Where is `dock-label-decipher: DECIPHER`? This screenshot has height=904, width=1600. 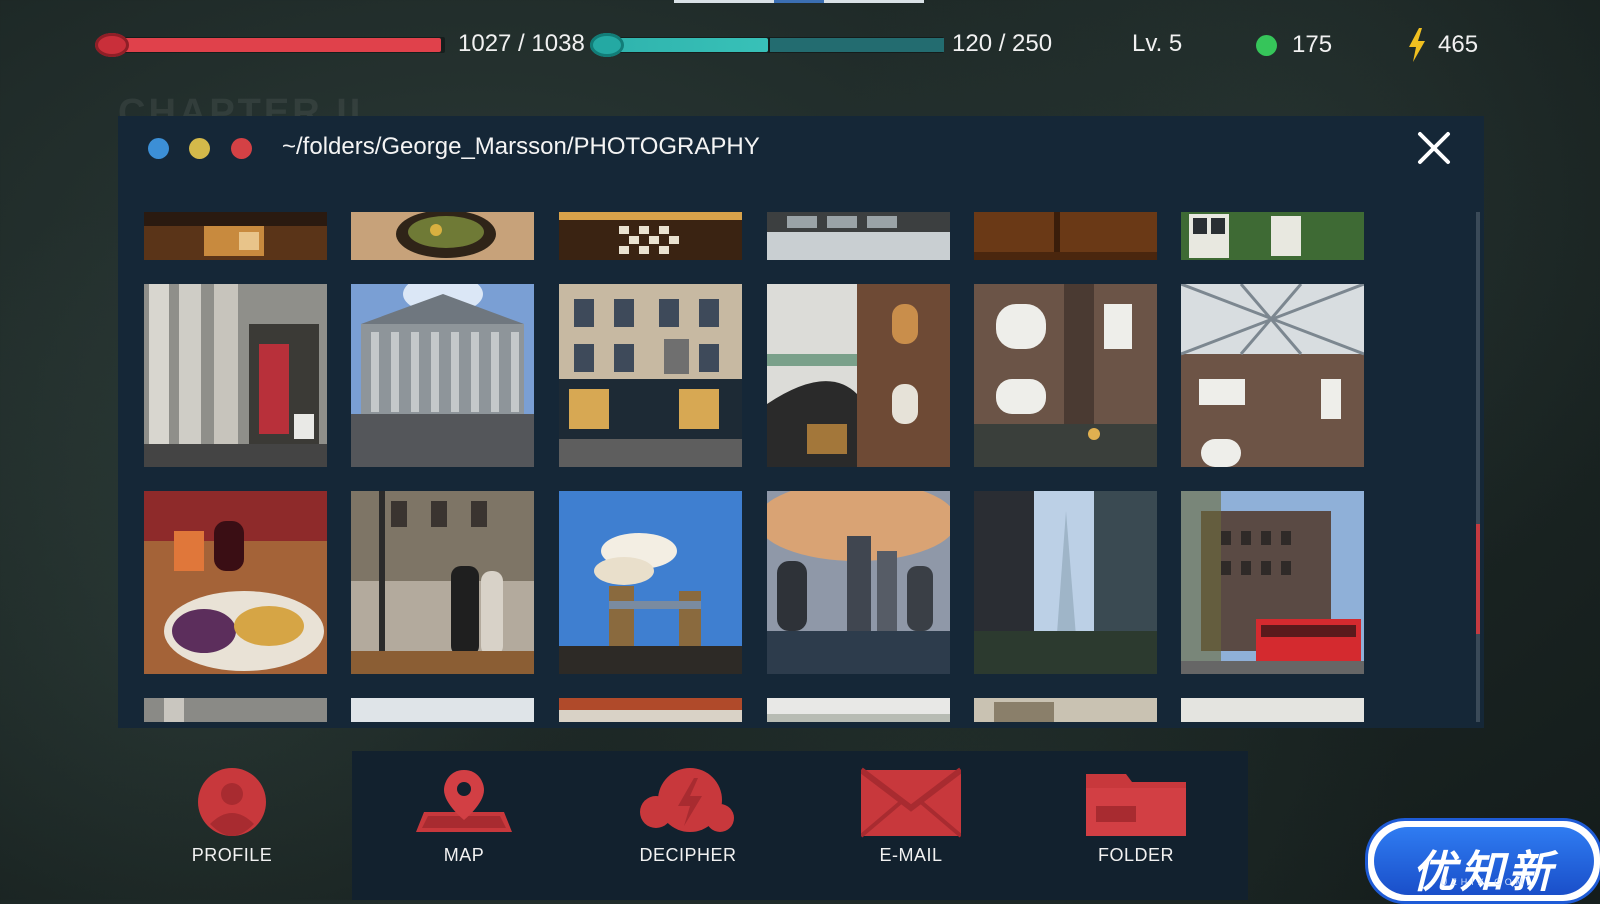
dock-label-decipher: DECIPHER is located at coordinates (688, 855).